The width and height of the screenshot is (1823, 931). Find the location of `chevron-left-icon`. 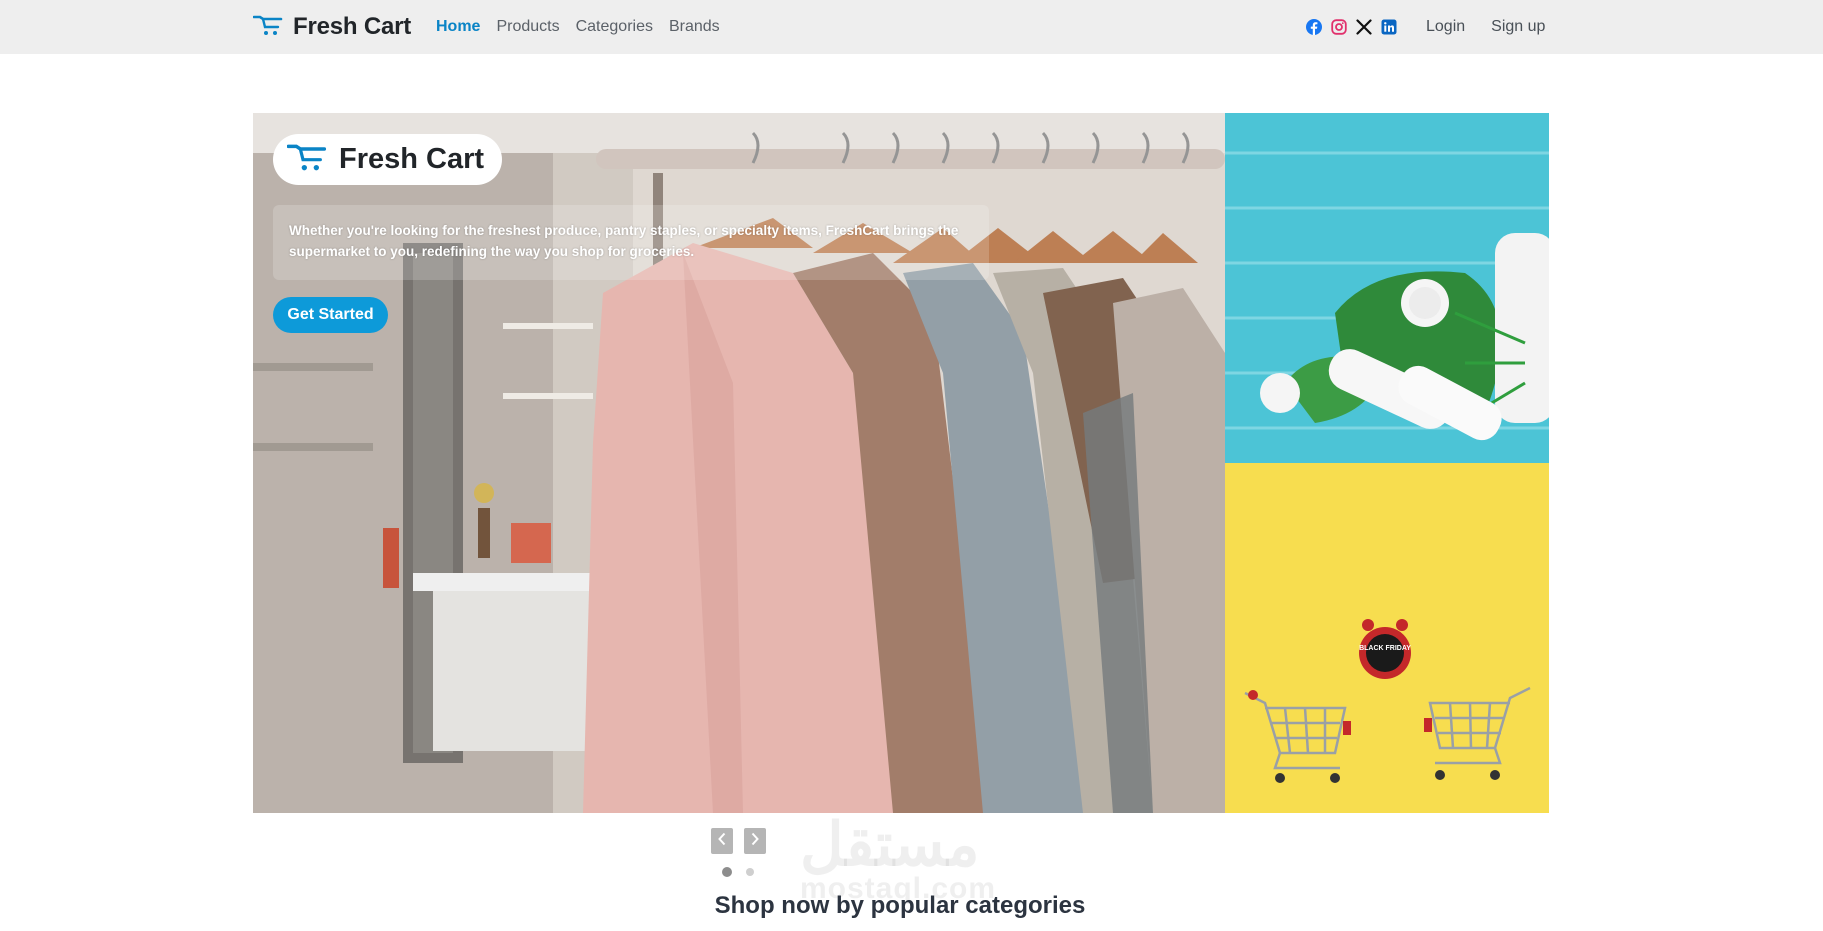

chevron-left-icon is located at coordinates (722, 841).